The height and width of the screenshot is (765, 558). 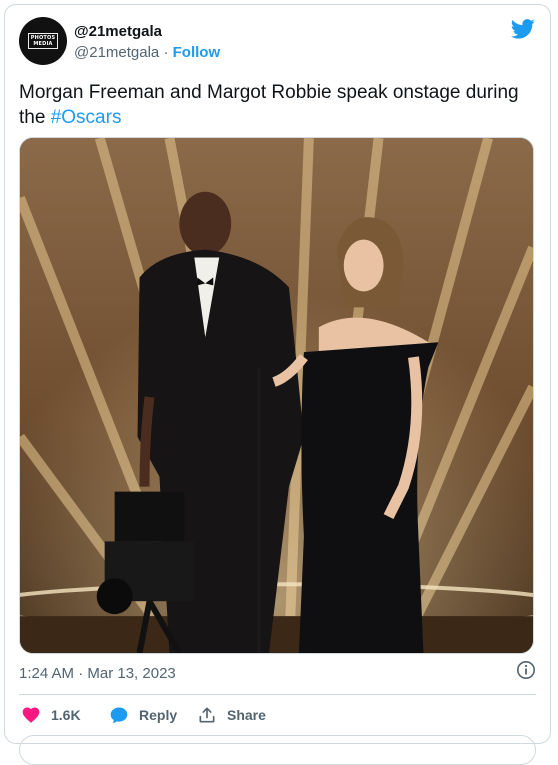 I want to click on reply-bubble-icon, so click(x=119, y=715).